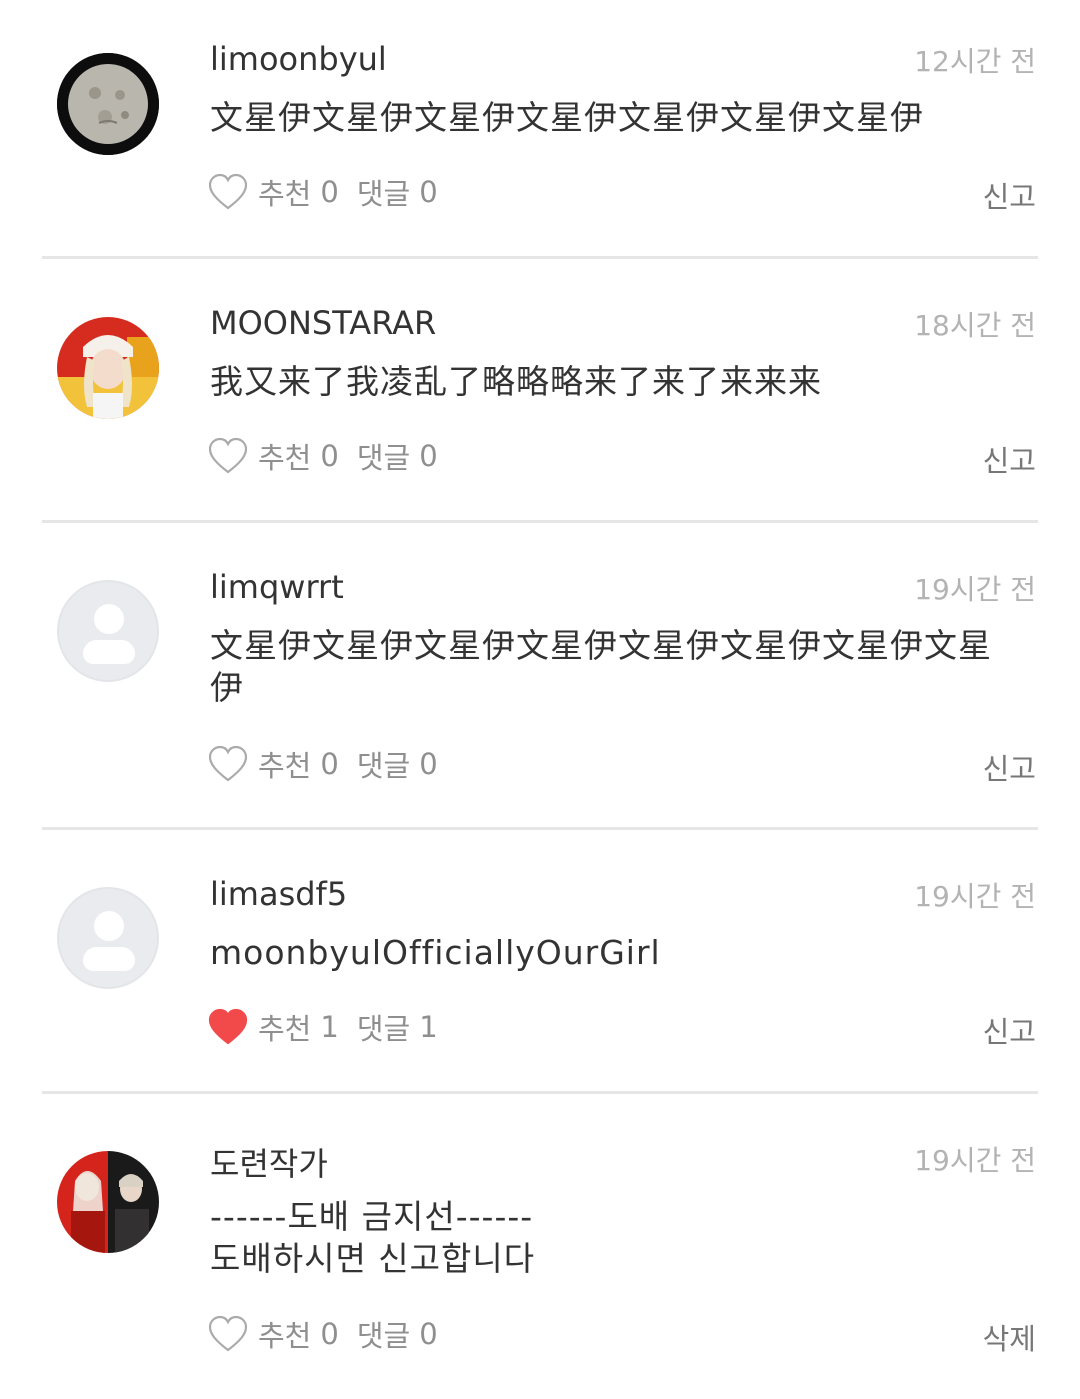  Describe the element at coordinates (278, 894) in the screenshot. I see `username: limasdf5` at that location.